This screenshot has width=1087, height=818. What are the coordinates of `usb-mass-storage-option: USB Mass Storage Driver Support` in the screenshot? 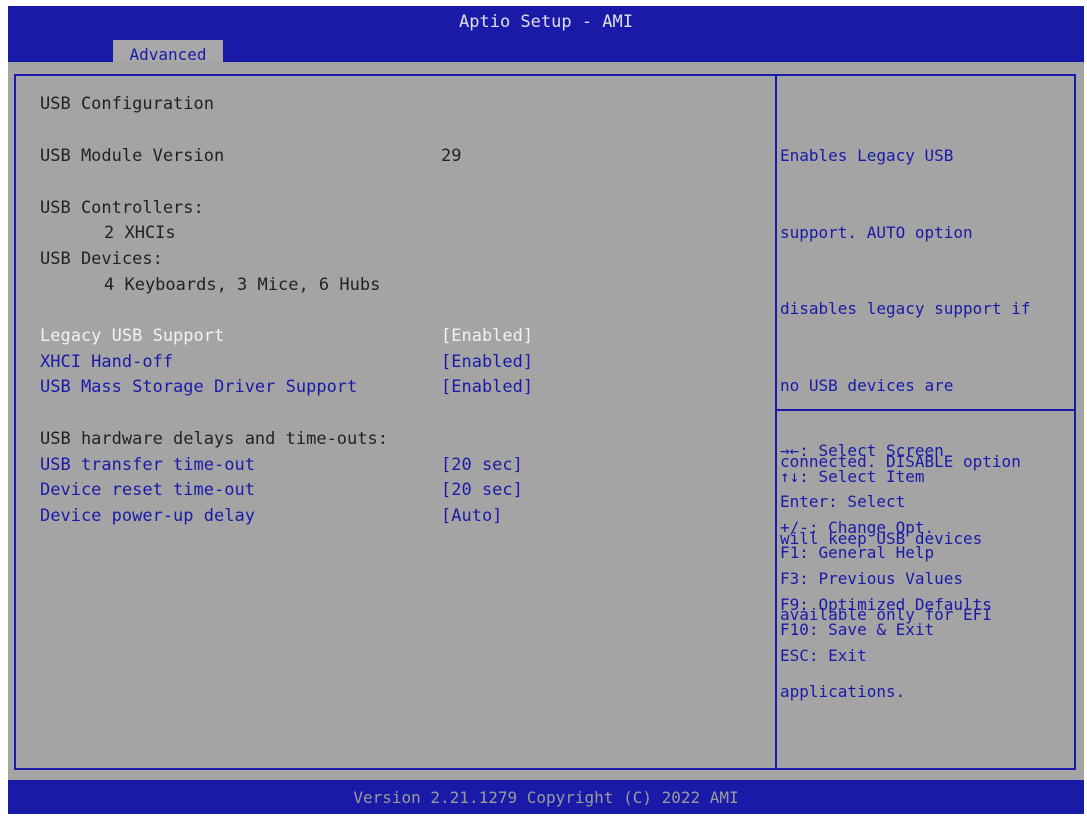 It's located at (198, 387).